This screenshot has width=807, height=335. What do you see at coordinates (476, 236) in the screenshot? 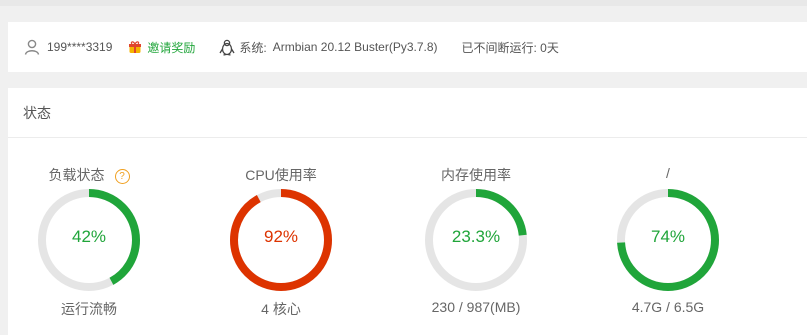
I see `gauge-value: 23.3%` at bounding box center [476, 236].